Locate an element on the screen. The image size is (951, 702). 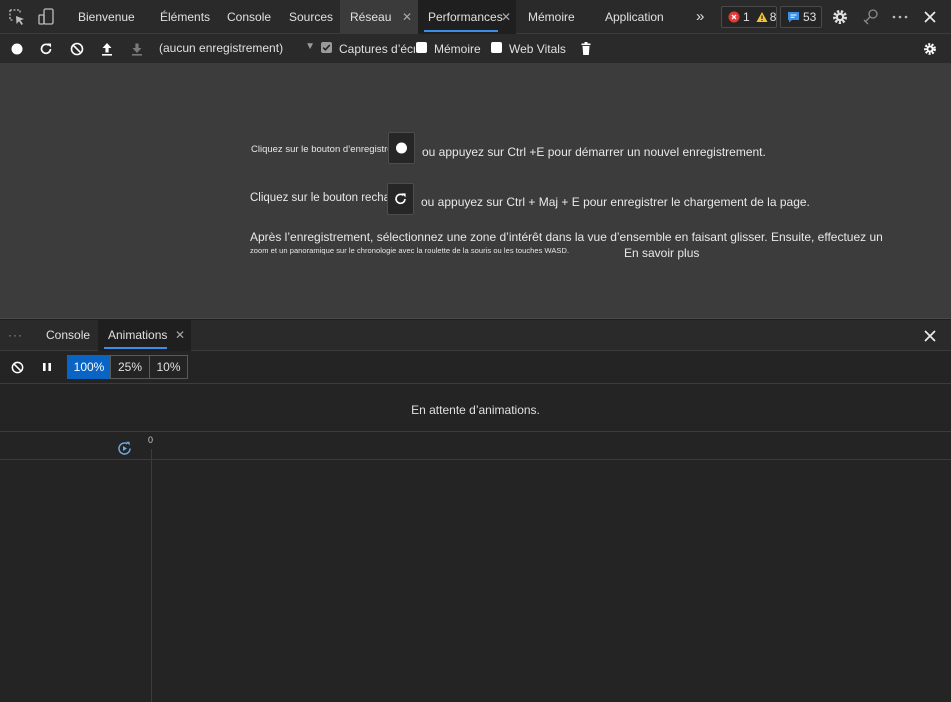
web-vitals-label: Web Vitals is located at coordinates (537, 49).